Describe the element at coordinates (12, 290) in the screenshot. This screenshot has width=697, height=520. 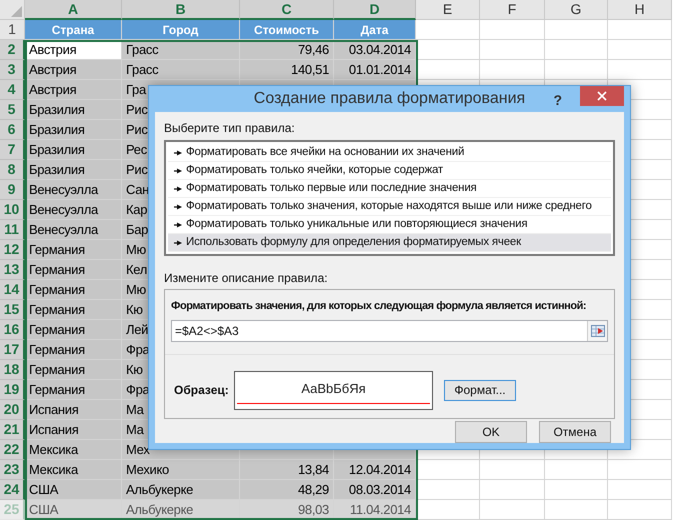
I see `row-header: 14` at that location.